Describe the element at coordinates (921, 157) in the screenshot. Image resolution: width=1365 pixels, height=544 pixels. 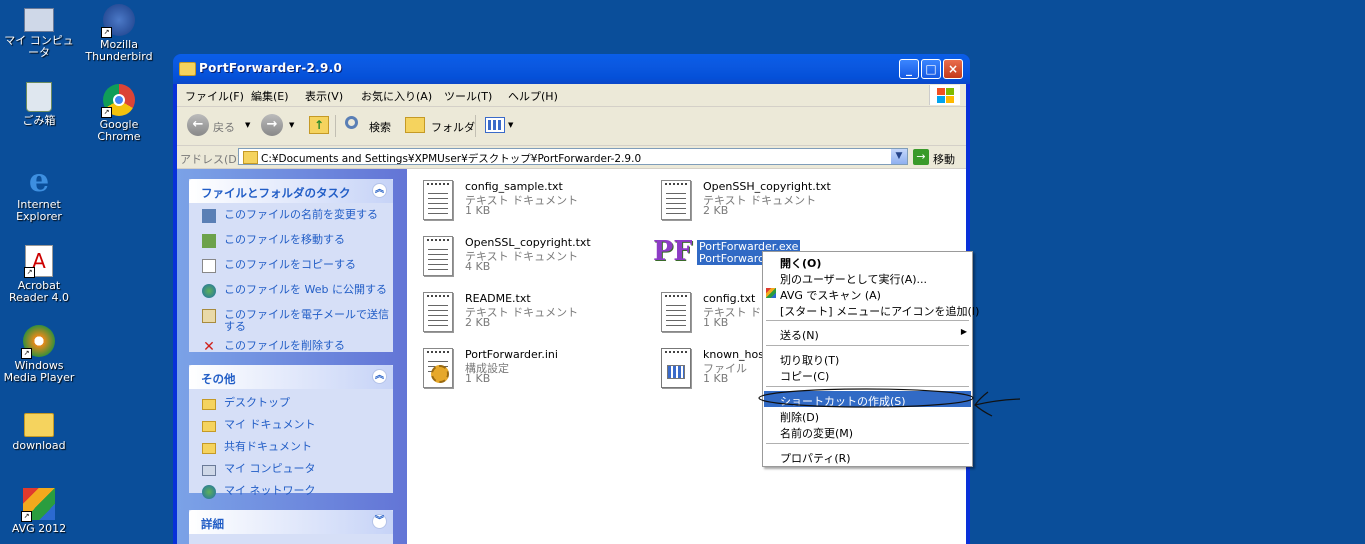
I see `go-arrow-icon: →` at that location.